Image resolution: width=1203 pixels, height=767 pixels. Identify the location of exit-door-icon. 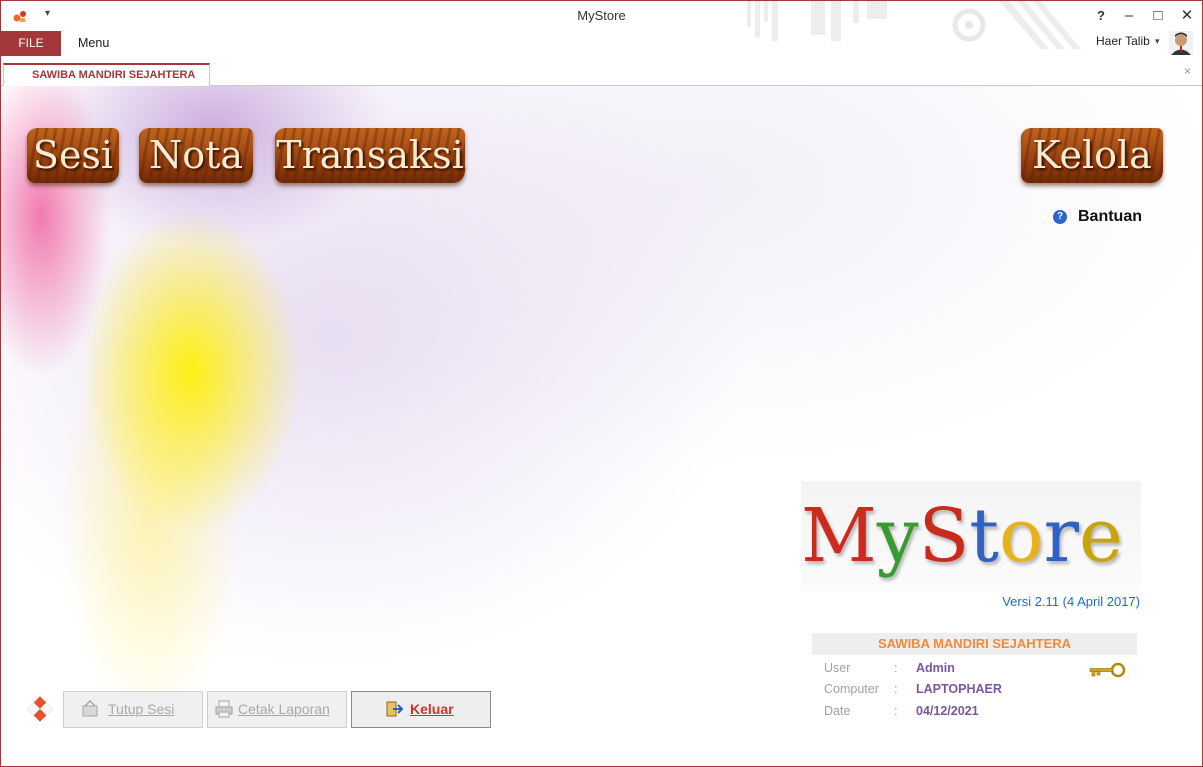
(395, 709).